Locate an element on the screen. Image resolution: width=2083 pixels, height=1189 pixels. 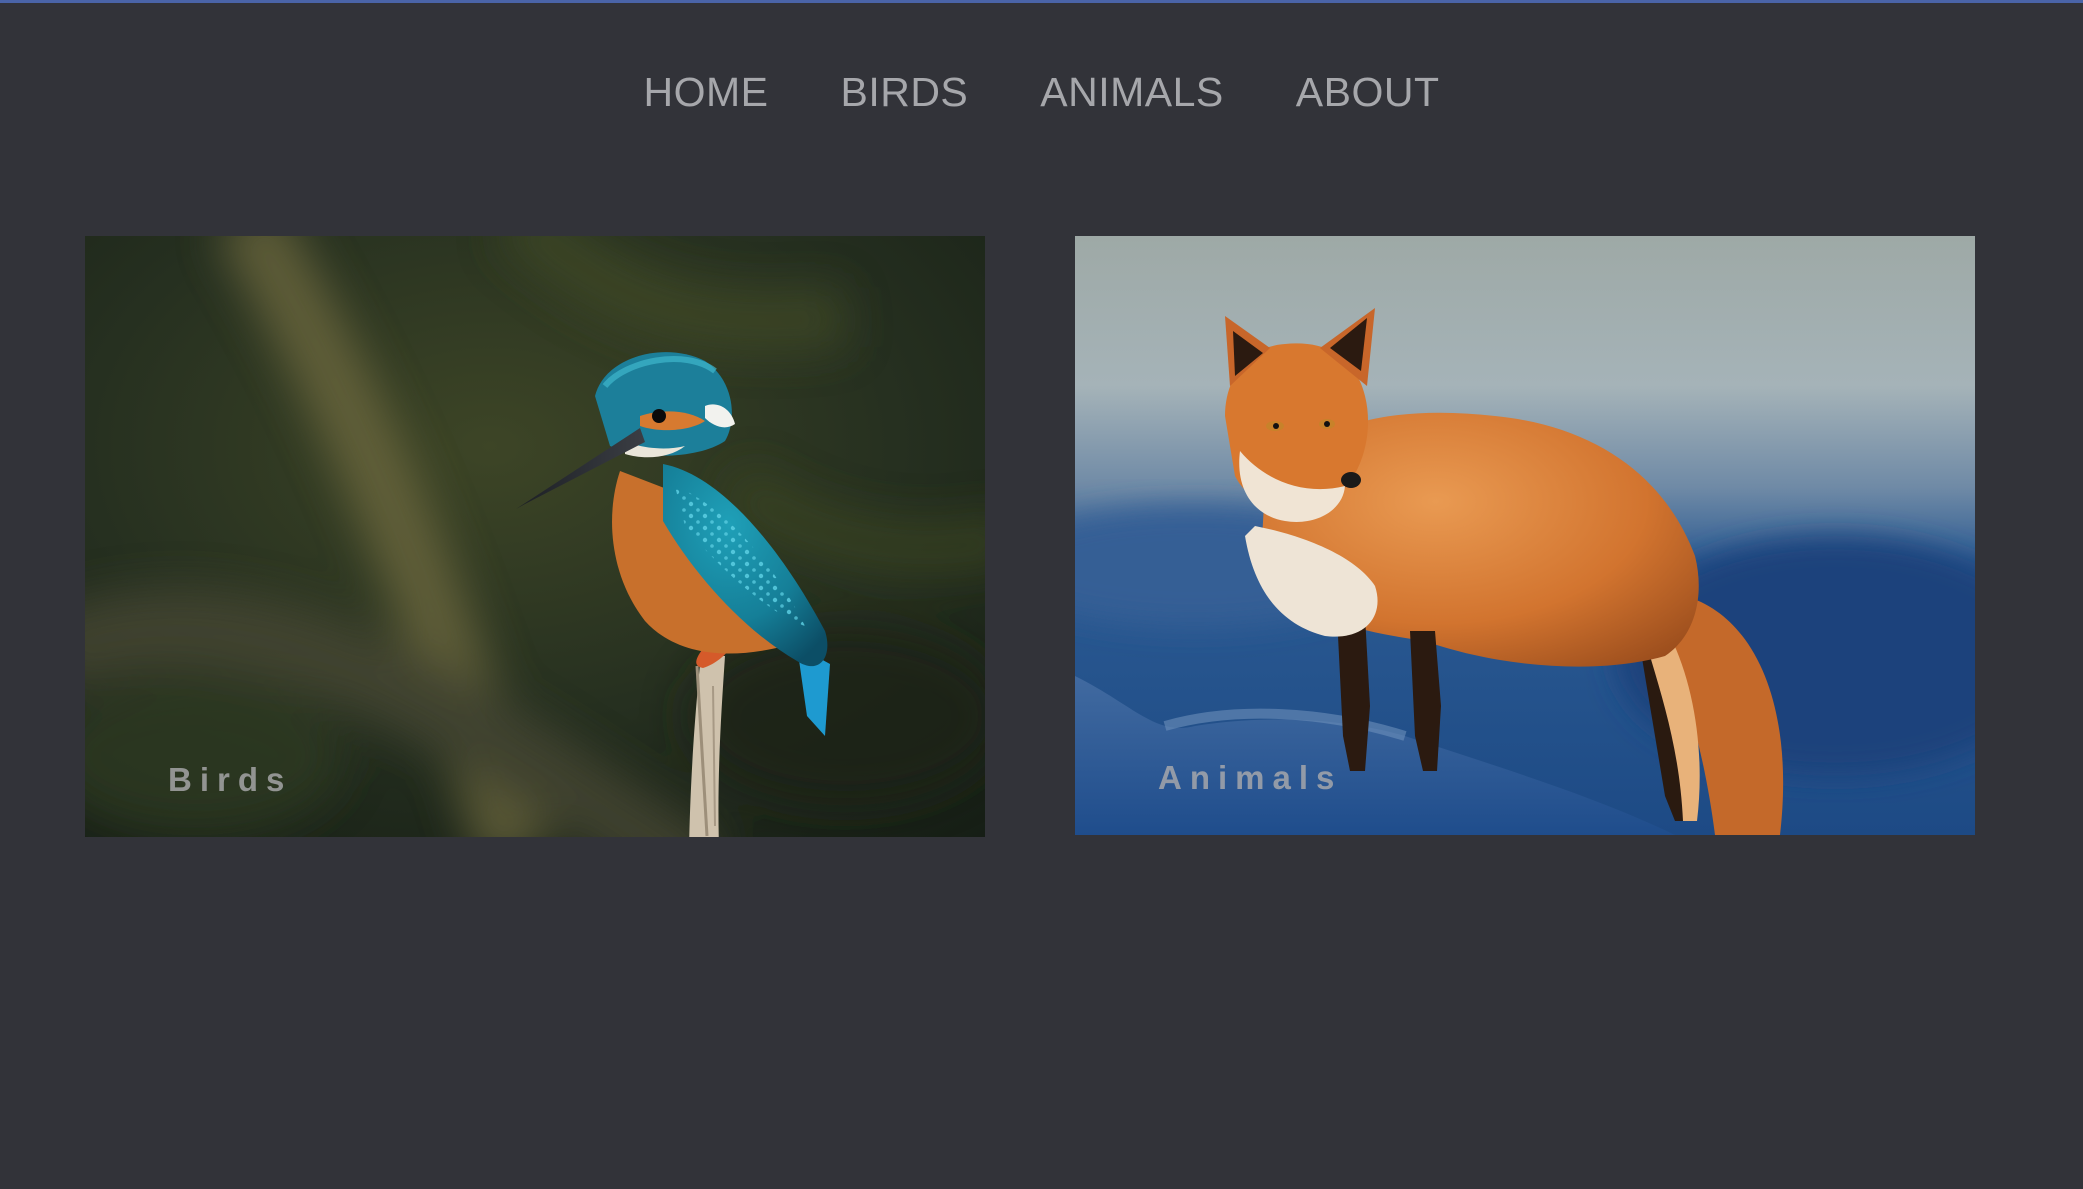
animals-card-label: Animals is located at coordinates (1250, 777).